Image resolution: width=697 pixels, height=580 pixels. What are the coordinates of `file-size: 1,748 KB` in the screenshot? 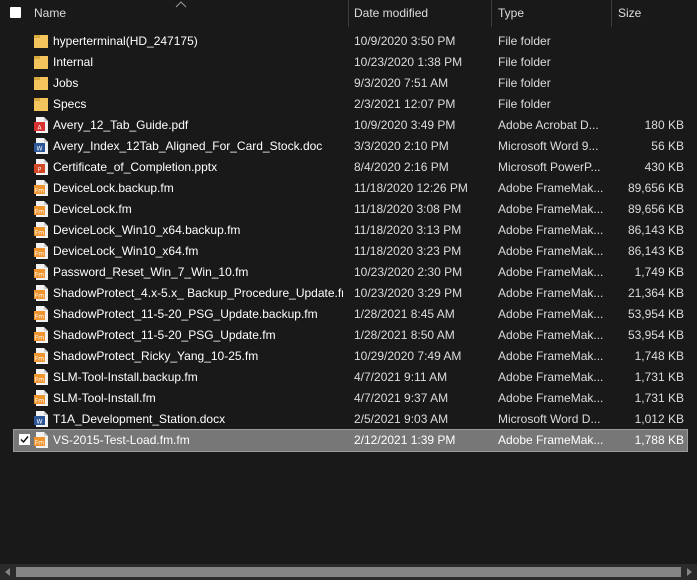 It's located at (659, 356).